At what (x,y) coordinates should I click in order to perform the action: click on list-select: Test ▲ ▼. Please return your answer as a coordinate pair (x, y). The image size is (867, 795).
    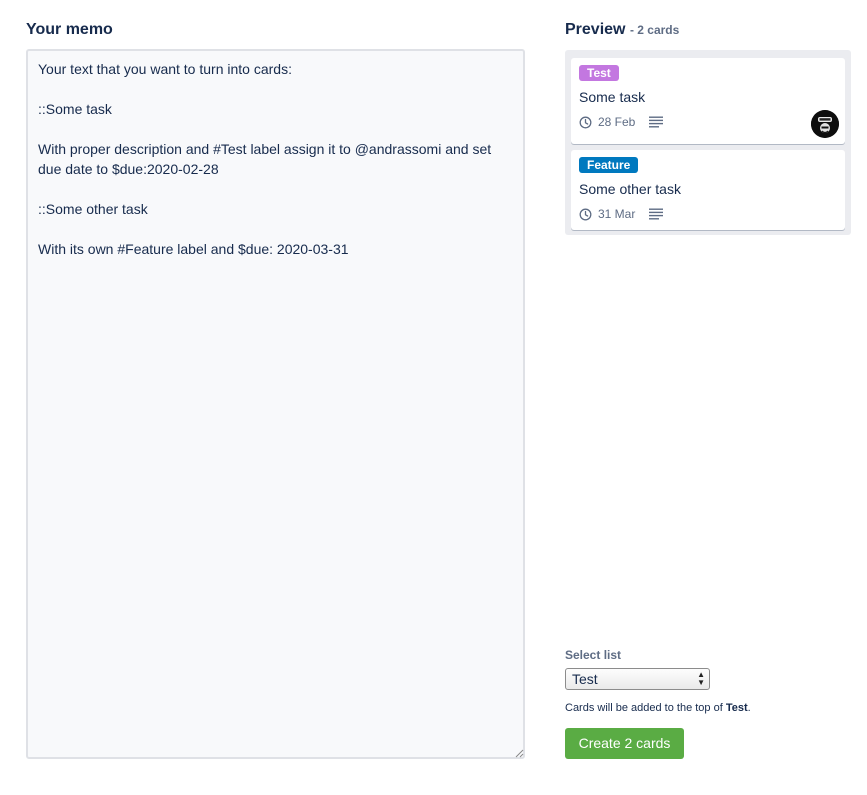
    Looking at the image, I should click on (637, 679).